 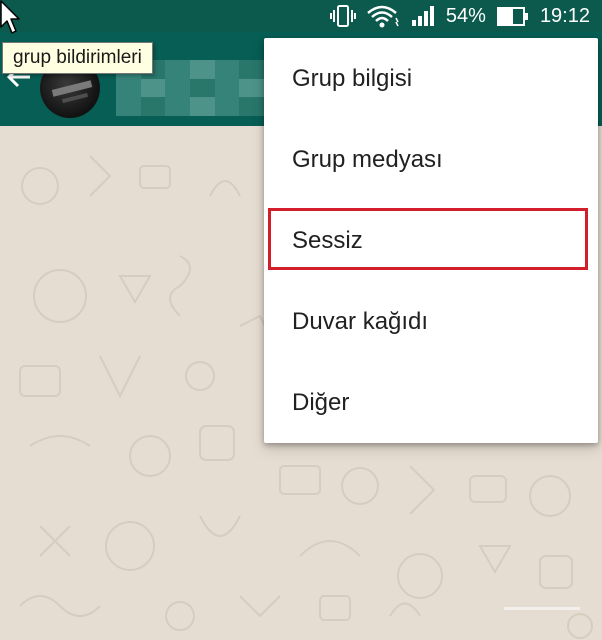 I want to click on mouse-pointer-icon, so click(x=10, y=17).